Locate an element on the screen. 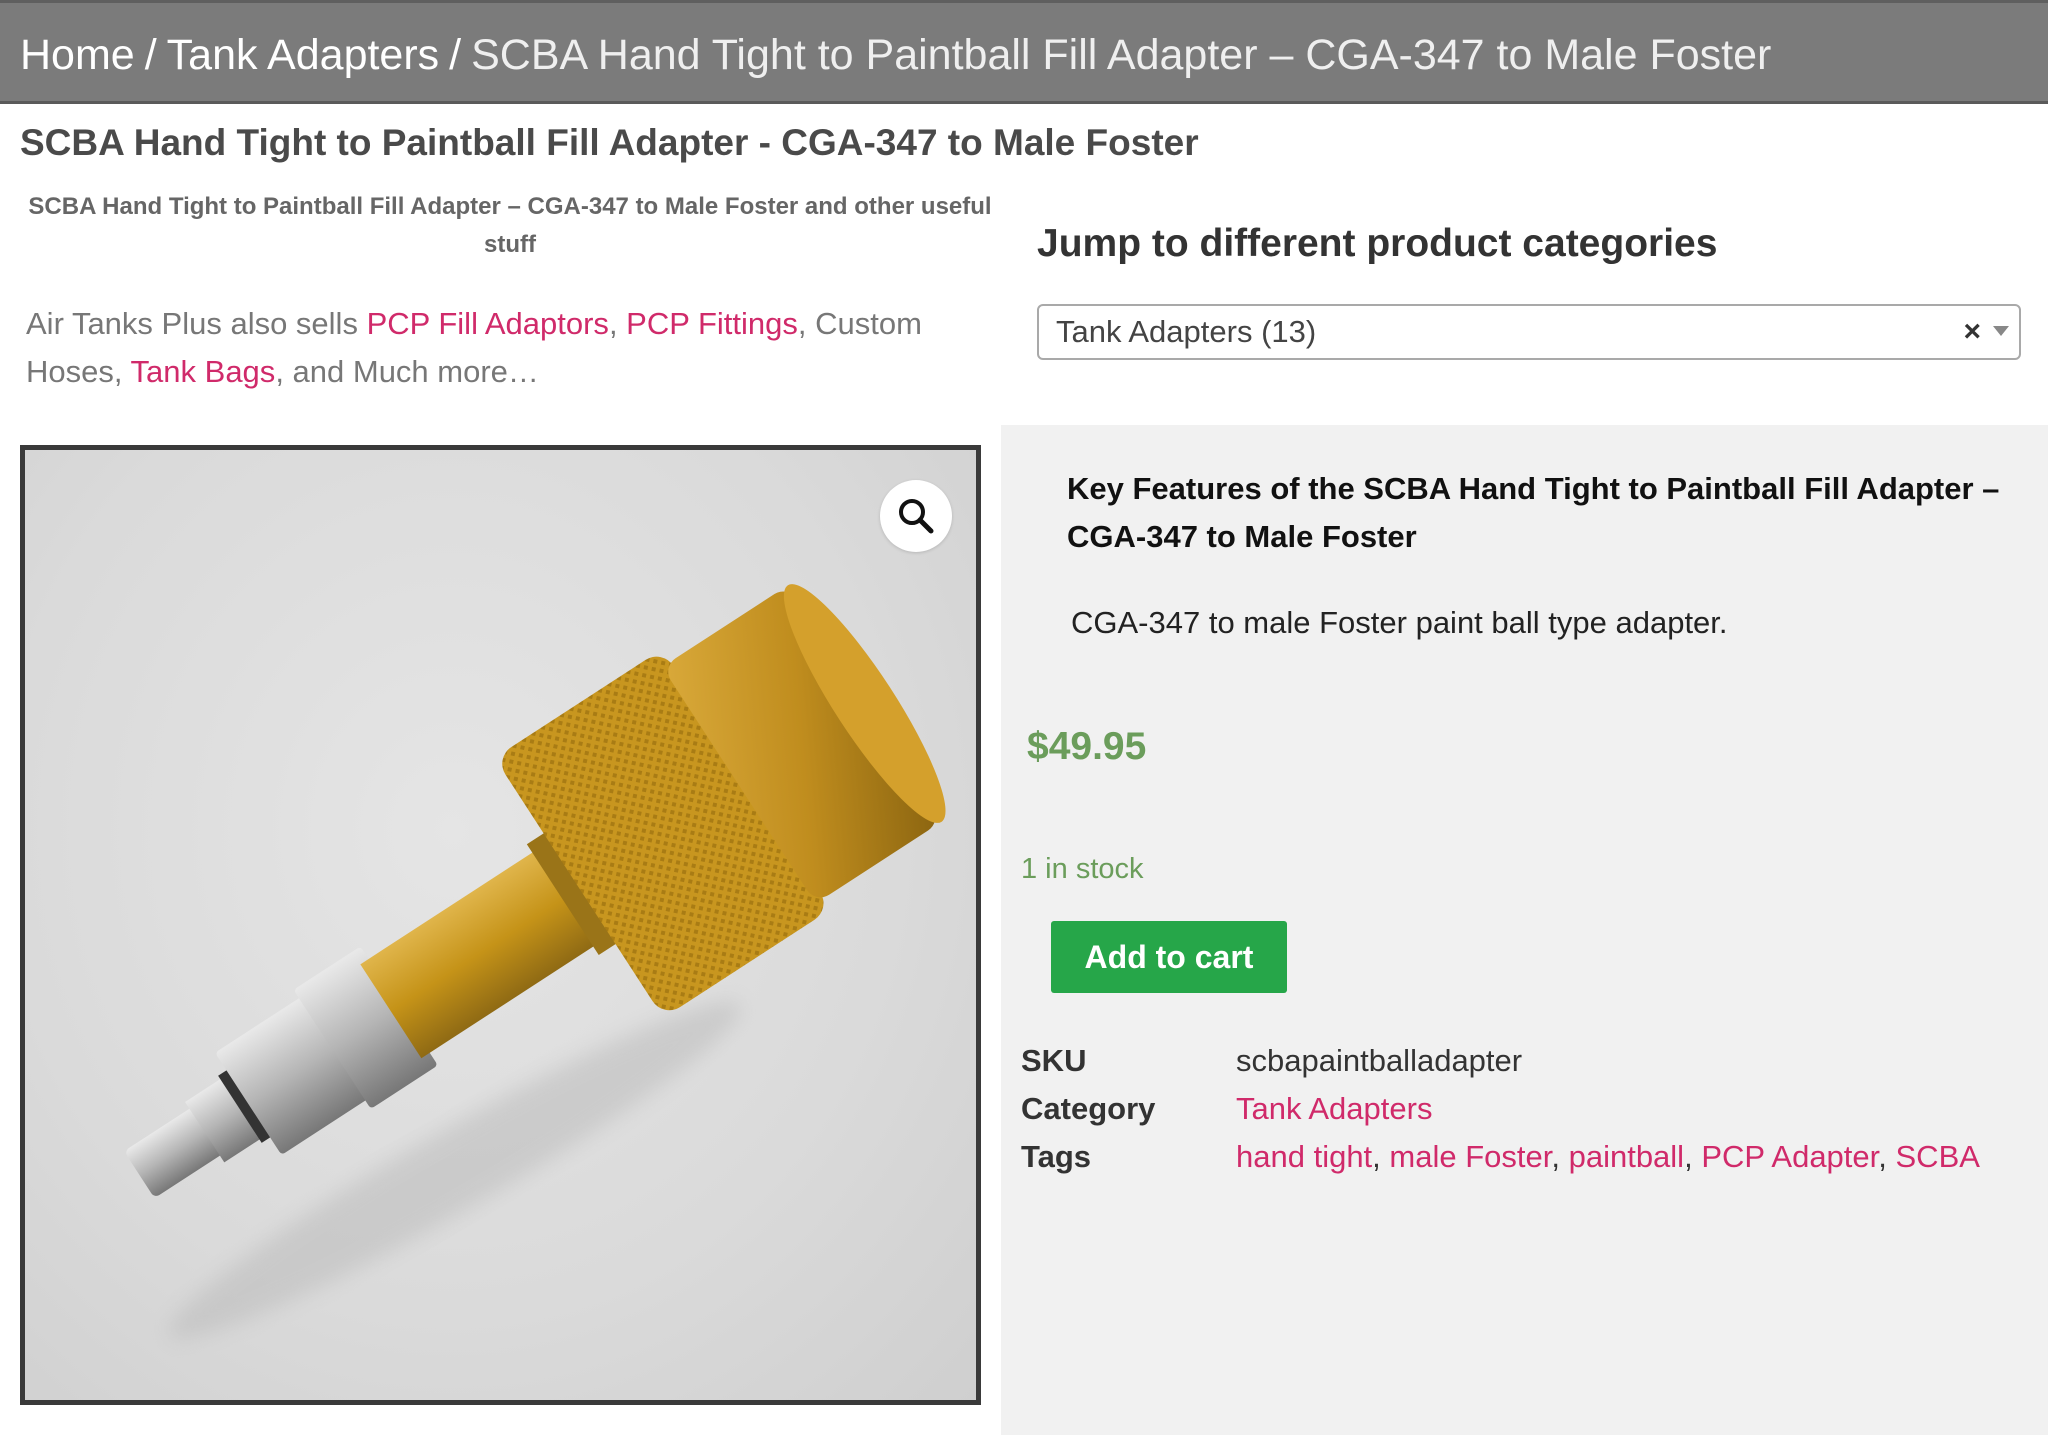 The image size is (2048, 1435). tags-label: Tags is located at coordinates (1056, 1156).